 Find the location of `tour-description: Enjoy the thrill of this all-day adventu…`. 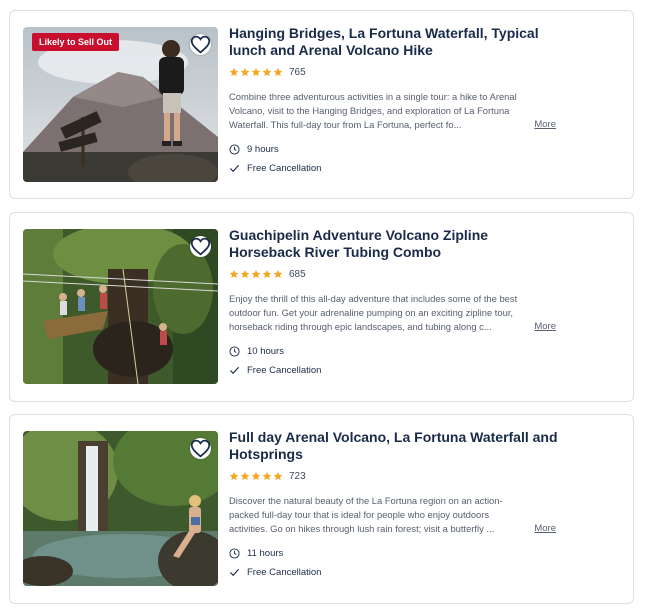

tour-description: Enjoy the thrill of this all-day adventu… is located at coordinates (373, 312).